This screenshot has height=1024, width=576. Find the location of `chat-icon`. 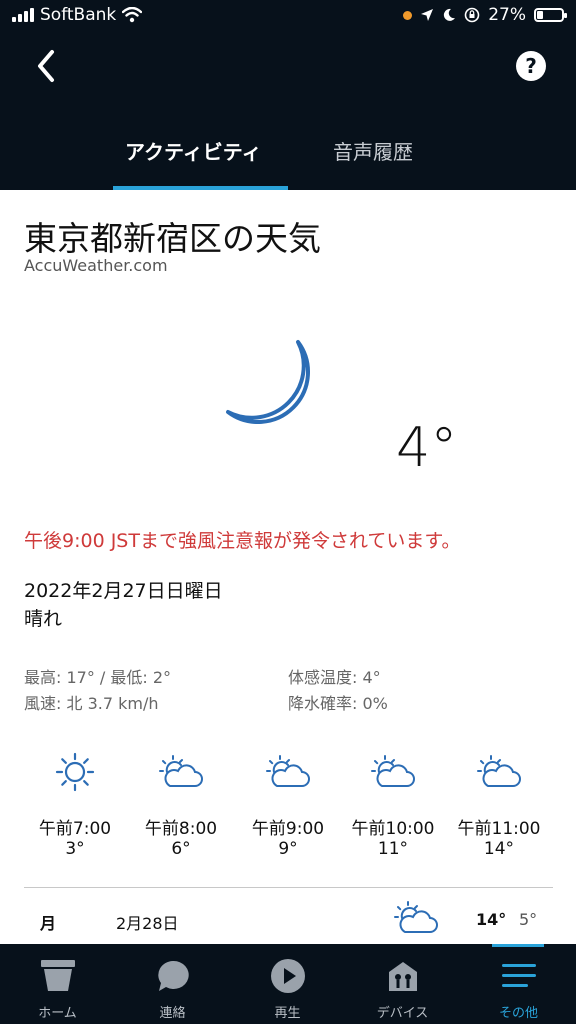

chat-icon is located at coordinates (173, 975).